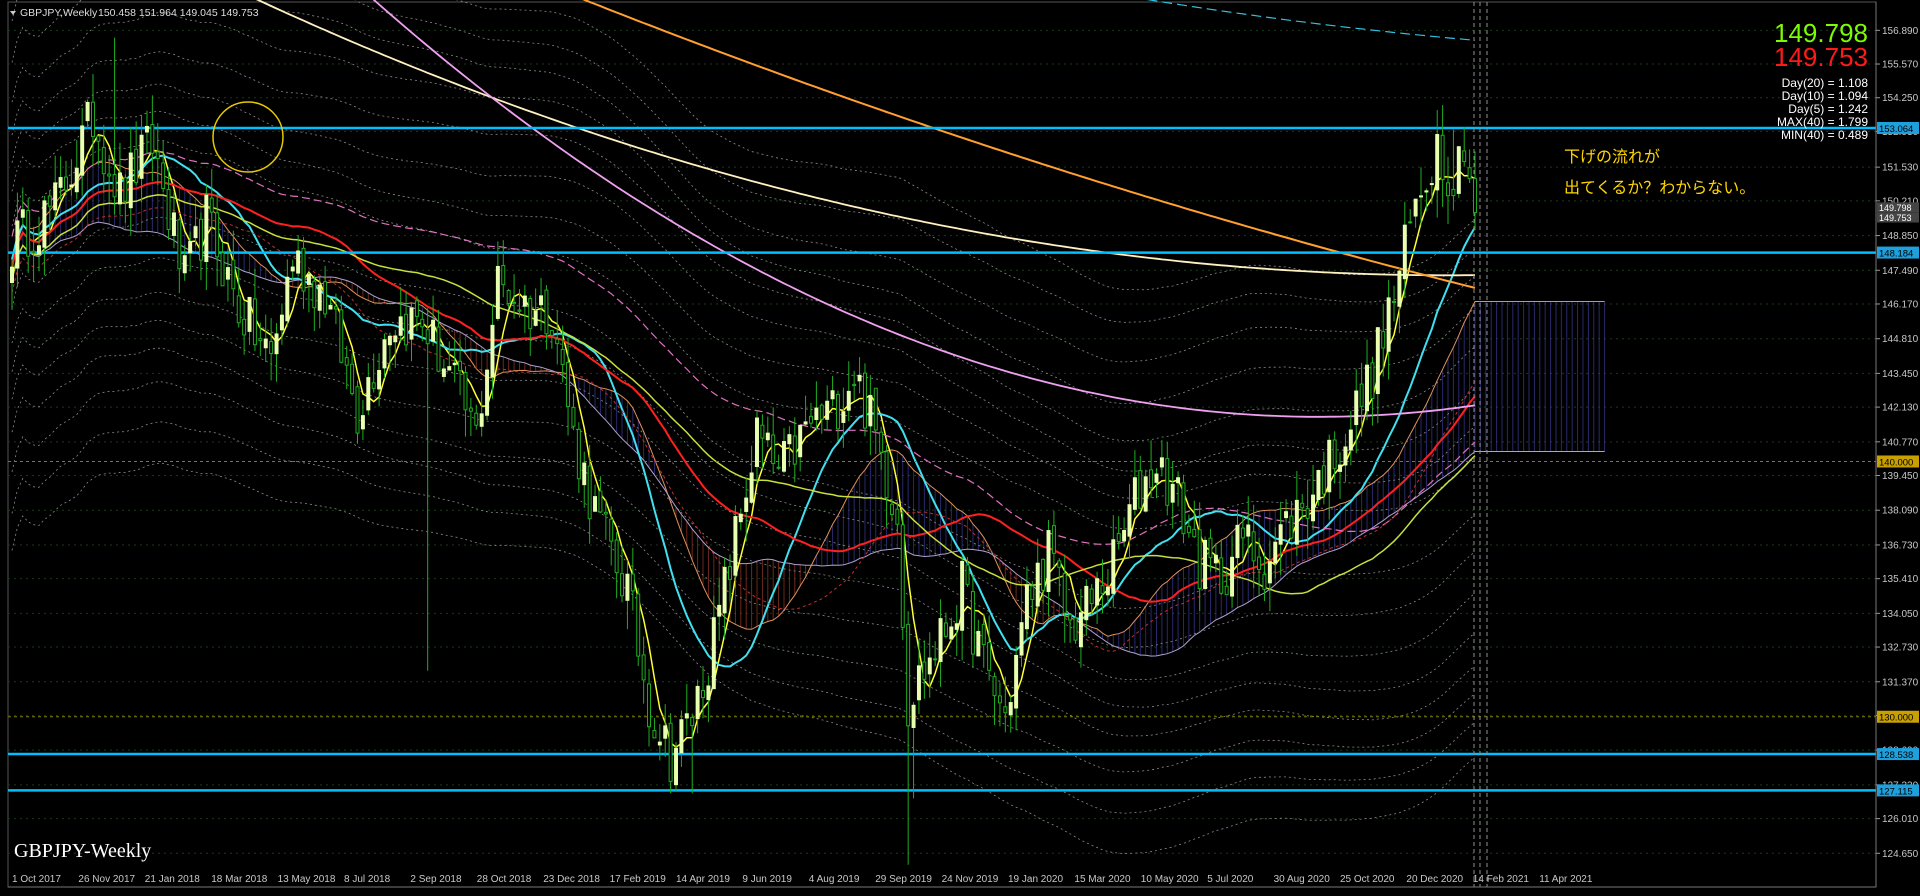 This screenshot has width=1920, height=896. What do you see at coordinates (1566, 879) in the screenshot?
I see `time-tick-label: 11 Apr 2021` at bounding box center [1566, 879].